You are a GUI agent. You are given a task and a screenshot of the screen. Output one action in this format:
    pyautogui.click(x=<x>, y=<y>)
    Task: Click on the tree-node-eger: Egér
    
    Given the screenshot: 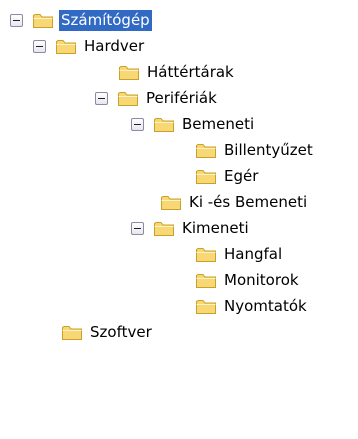 What is the action you would take?
    pyautogui.click(x=227, y=176)
    